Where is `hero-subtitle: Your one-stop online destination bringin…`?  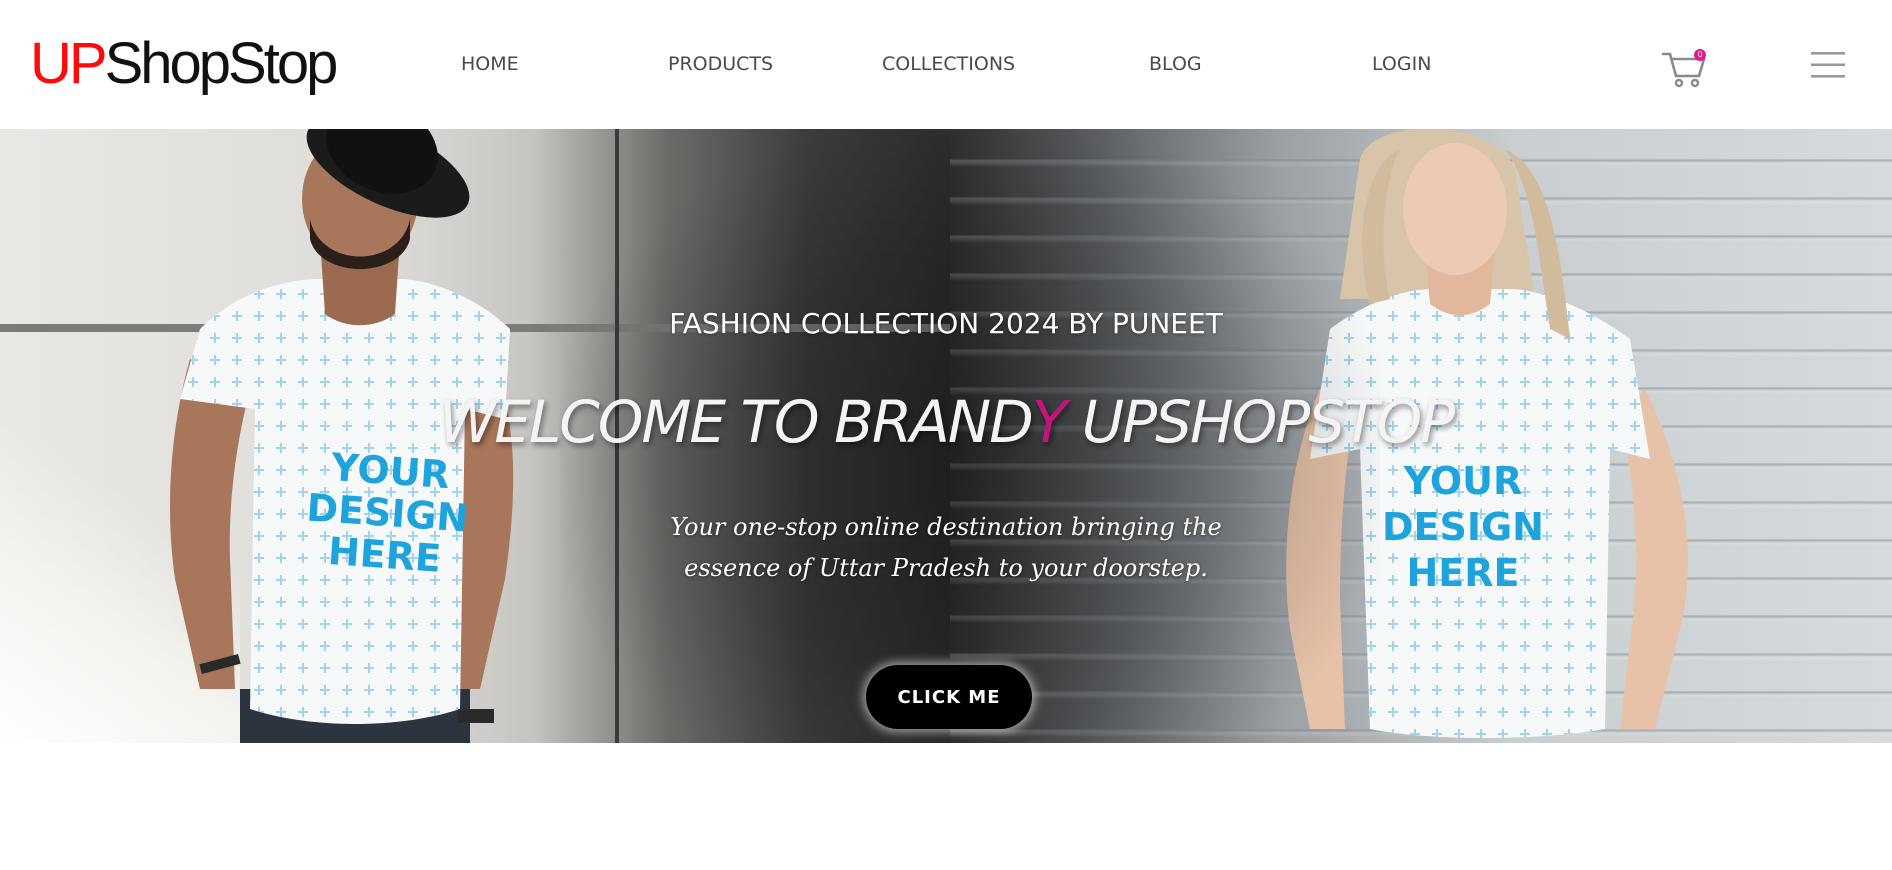
hero-subtitle: Your one-stop online destination bringin… is located at coordinates (946, 548).